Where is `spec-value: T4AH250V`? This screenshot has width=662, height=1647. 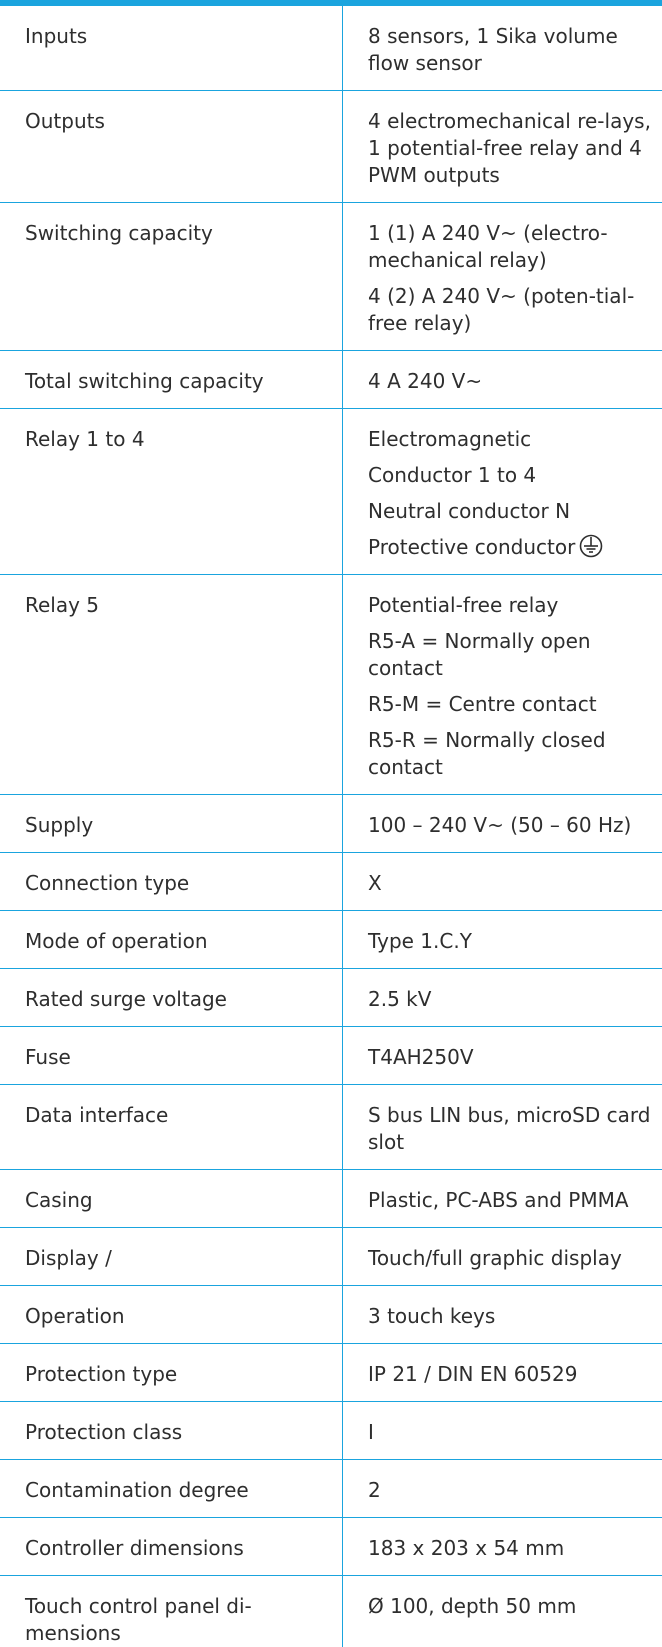
spec-value: T4AH250V is located at coordinates (502, 1055).